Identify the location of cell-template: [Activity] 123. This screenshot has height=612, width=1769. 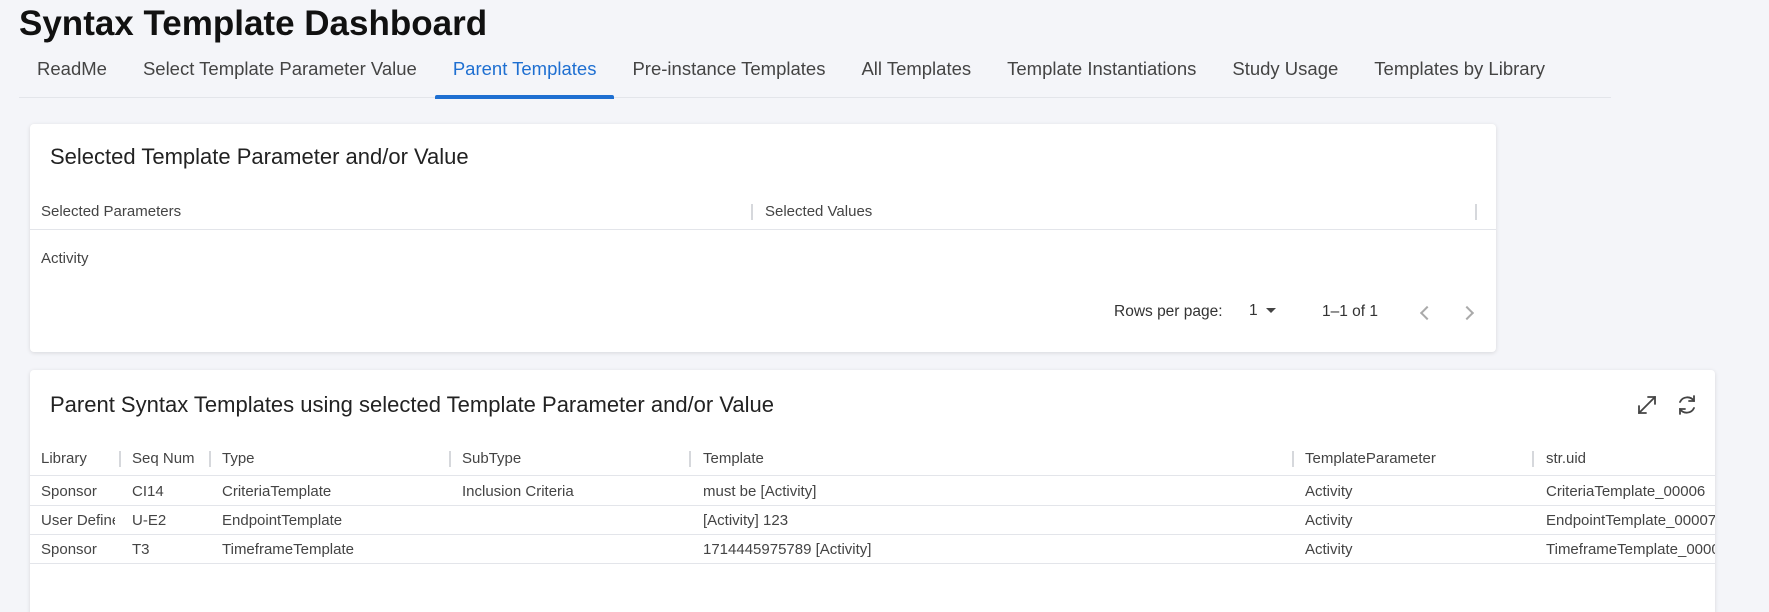
(746, 520).